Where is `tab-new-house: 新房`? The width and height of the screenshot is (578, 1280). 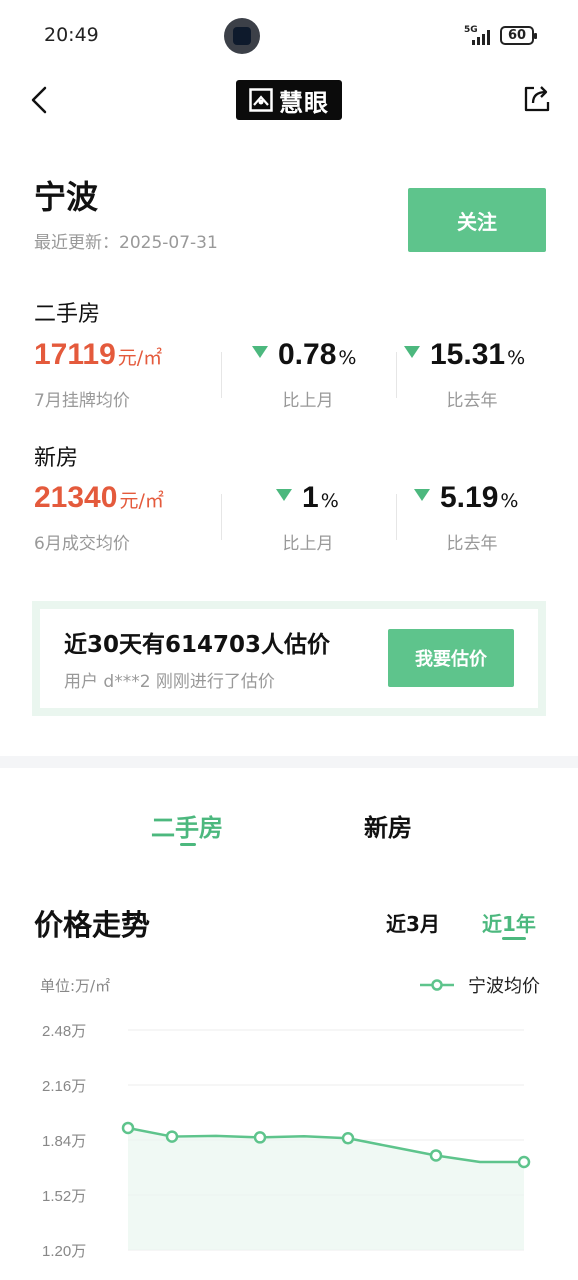
tab-new-house: 新房 is located at coordinates (388, 825).